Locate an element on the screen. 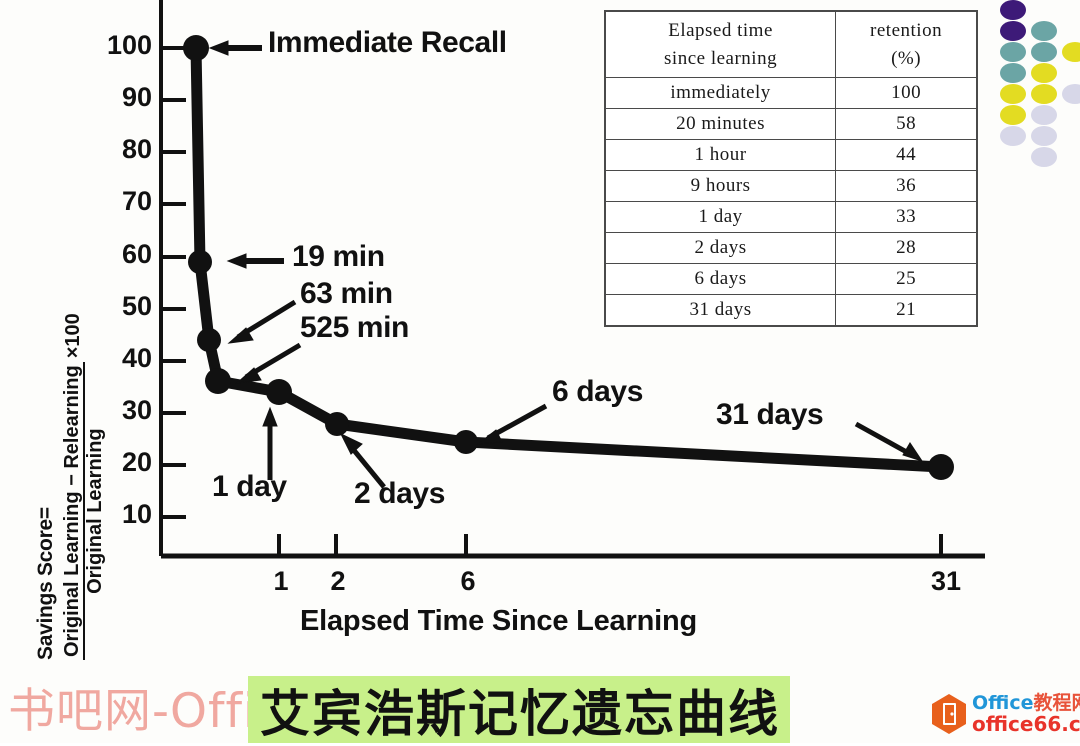  table-row: 6 days 25 is located at coordinates (791, 279).